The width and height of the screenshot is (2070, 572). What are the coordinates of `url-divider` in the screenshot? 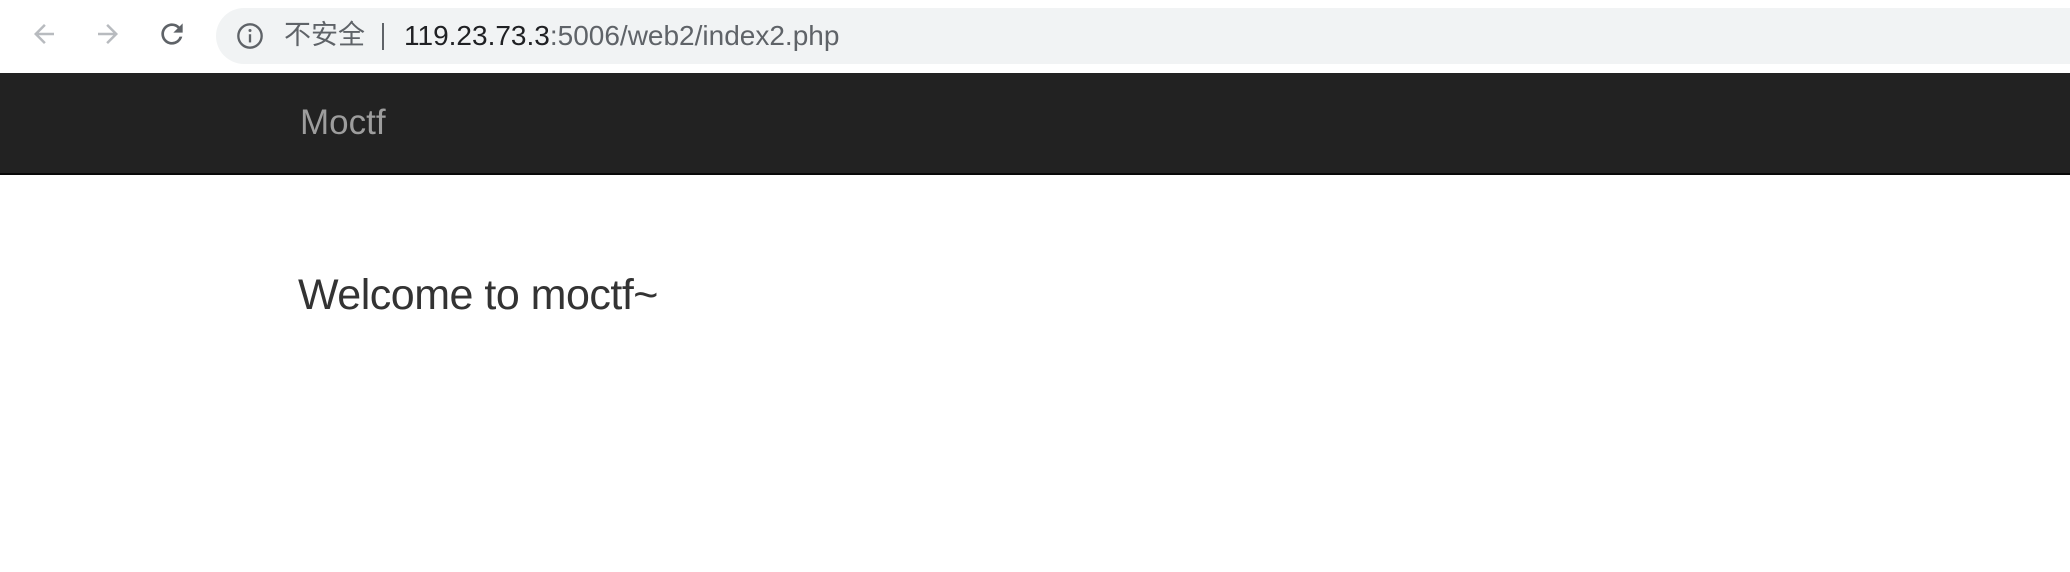 It's located at (383, 36).